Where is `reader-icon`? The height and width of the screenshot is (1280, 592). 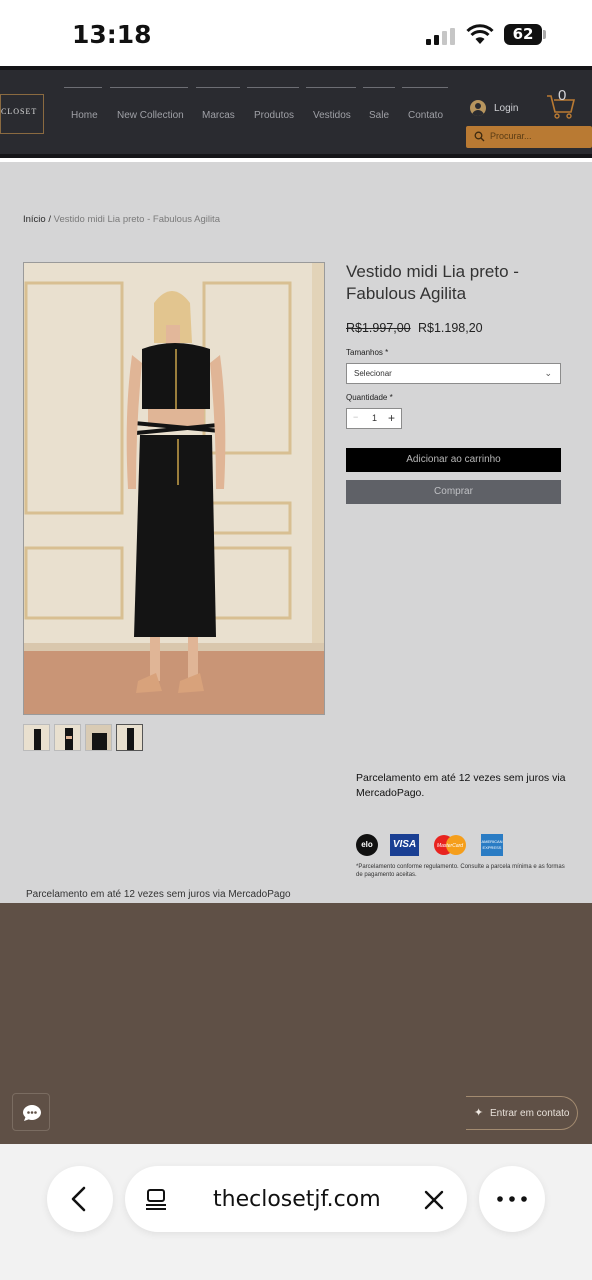
reader-icon is located at coordinates (157, 1199).